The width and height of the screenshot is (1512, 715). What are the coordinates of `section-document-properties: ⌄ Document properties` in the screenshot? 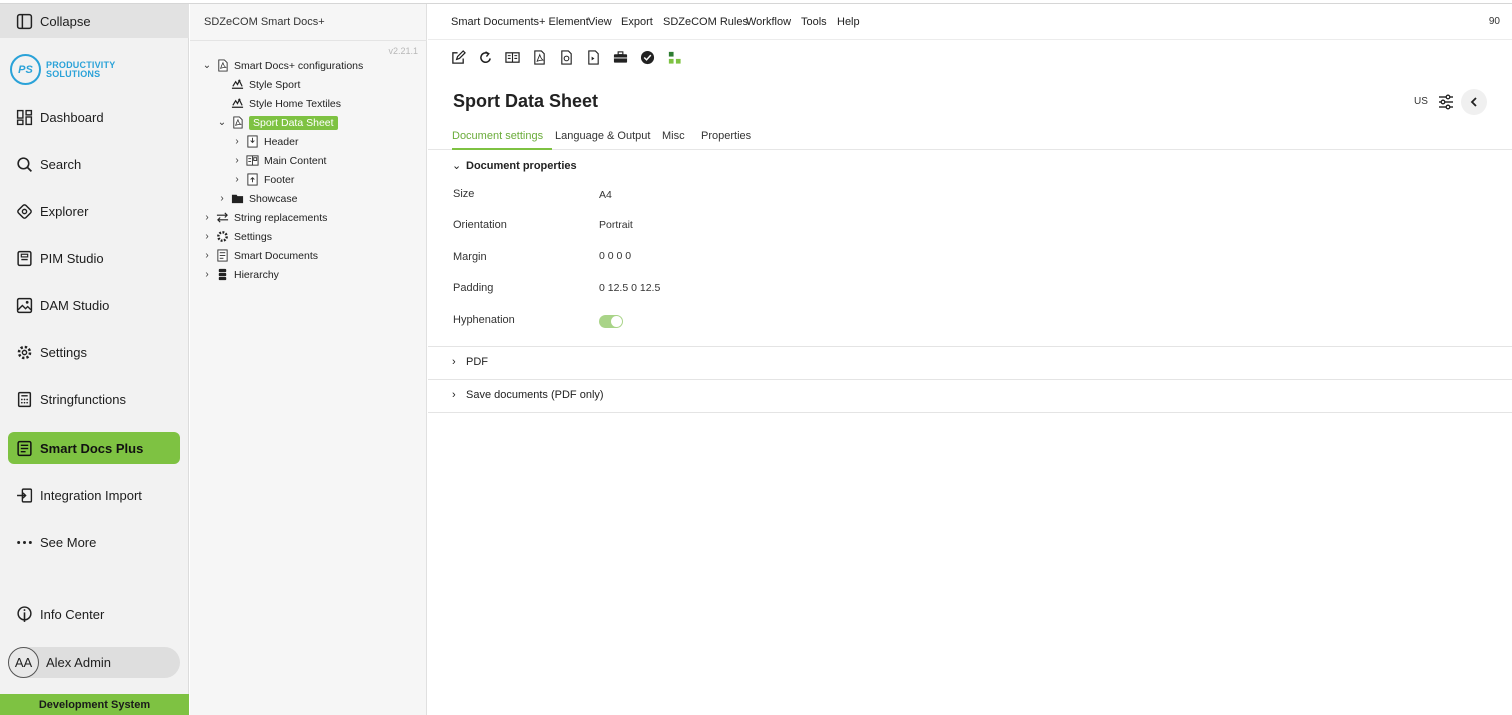 It's located at (514, 166).